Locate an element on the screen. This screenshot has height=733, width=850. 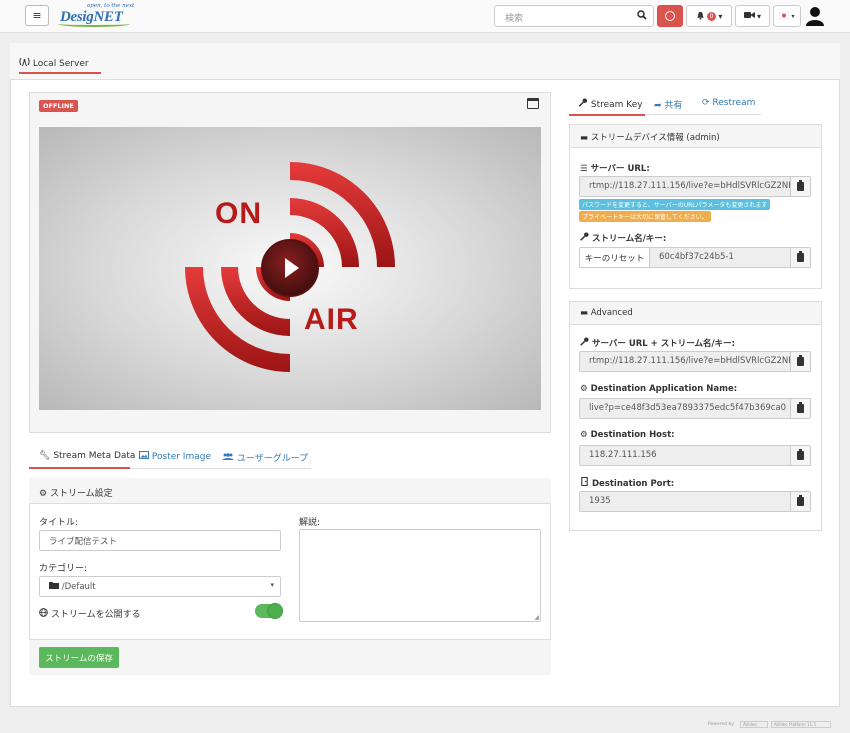
public-stream-label: ストリームを公開する is located at coordinates (90, 613).